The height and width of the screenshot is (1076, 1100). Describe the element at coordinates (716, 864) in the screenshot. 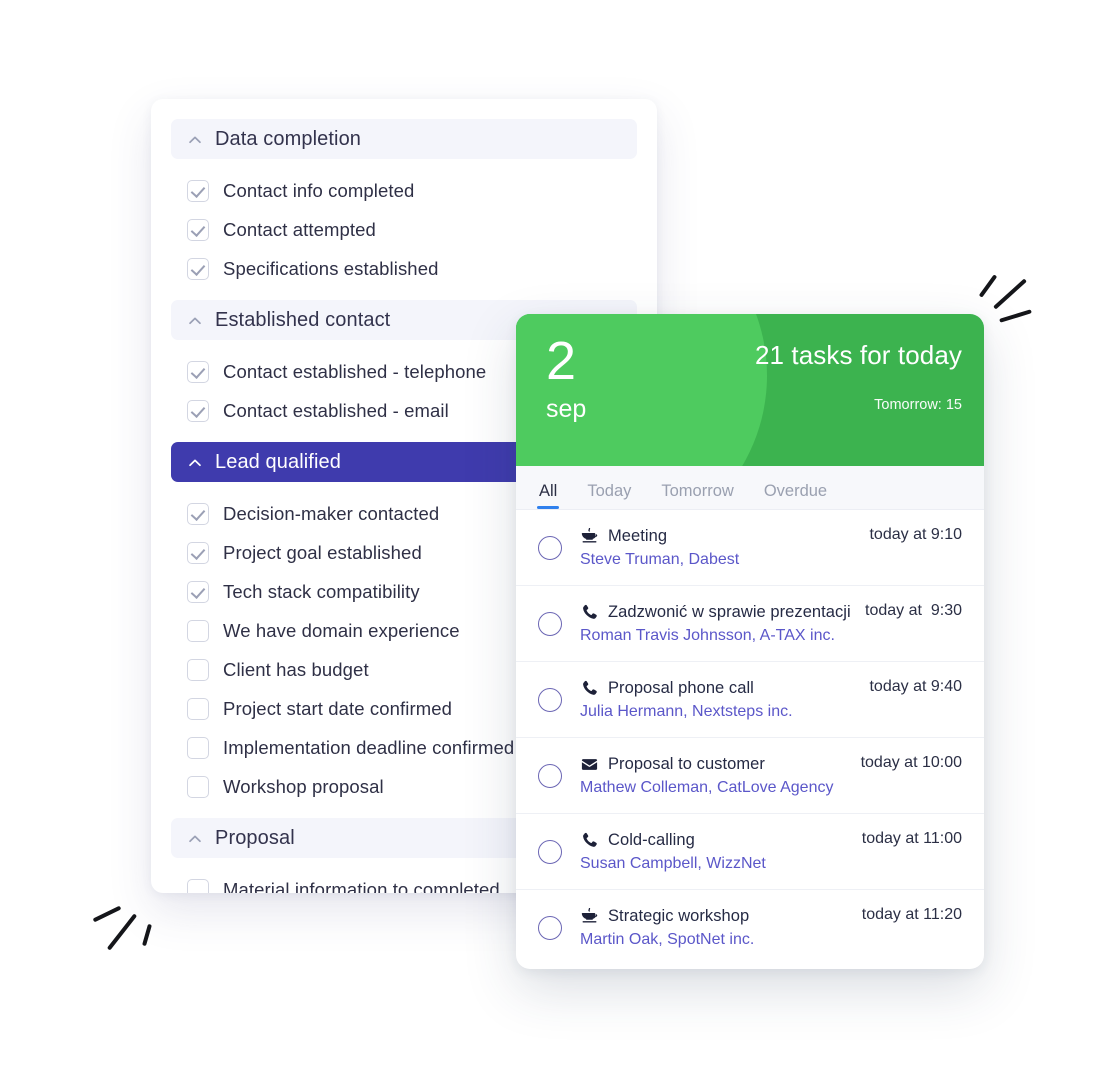

I see `task-contact: Susan Campbell, WizzNet` at that location.